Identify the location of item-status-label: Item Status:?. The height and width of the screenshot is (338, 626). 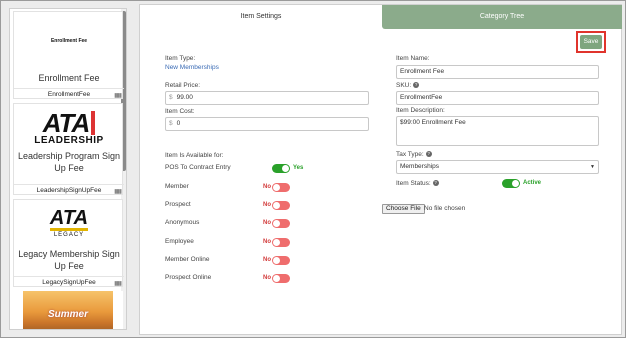
(417, 183).